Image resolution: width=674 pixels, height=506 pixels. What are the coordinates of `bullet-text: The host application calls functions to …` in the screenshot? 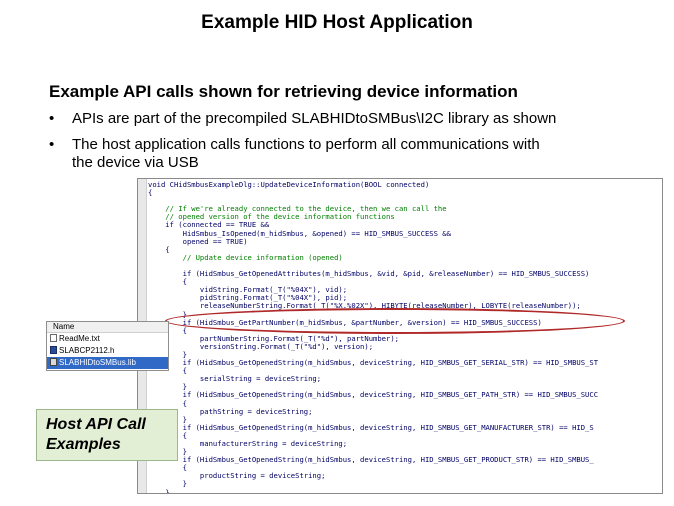 It's located at (306, 144).